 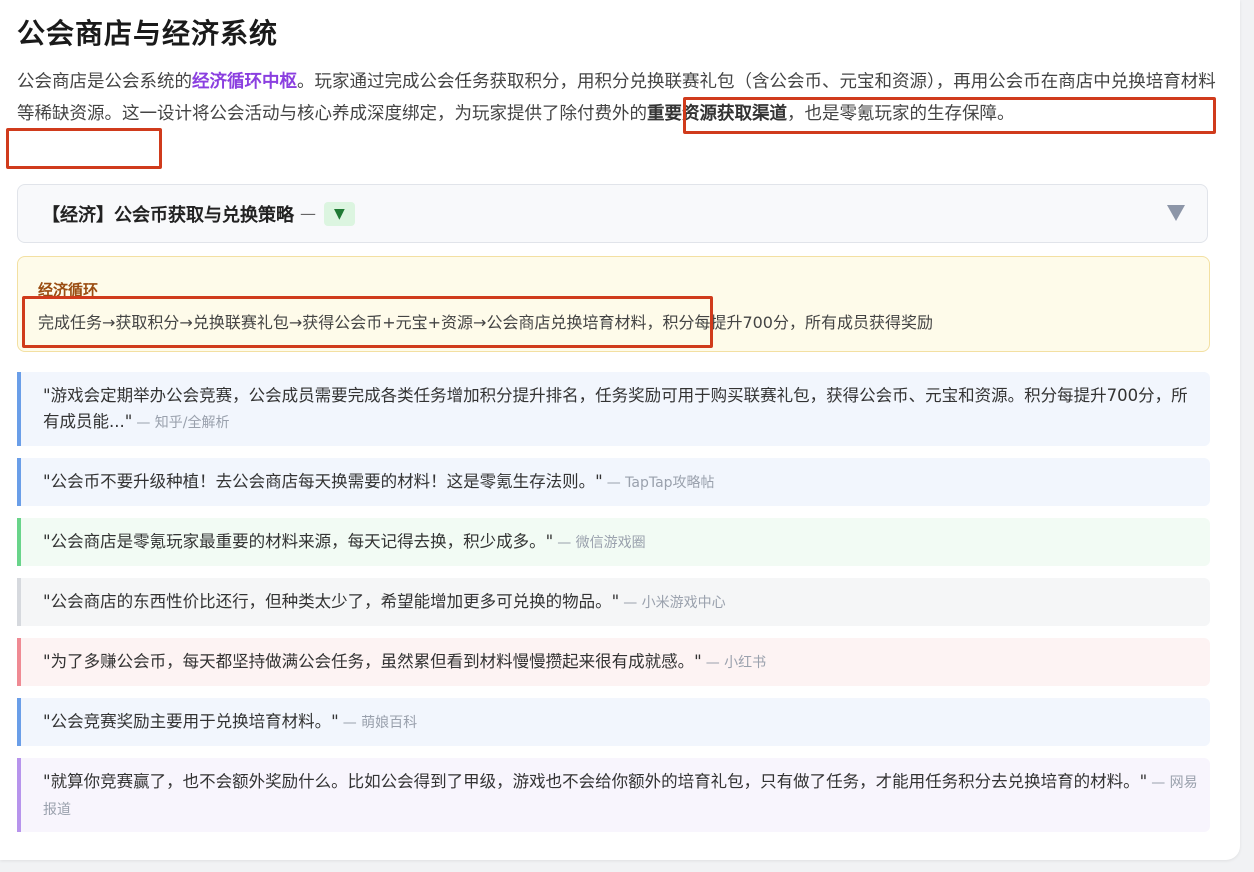 What do you see at coordinates (323, 481) in the screenshot?
I see `quote-text: "公会币不要升级种植！去公会商店每天换需要的材料！这是零氪生存法则。"` at bounding box center [323, 481].